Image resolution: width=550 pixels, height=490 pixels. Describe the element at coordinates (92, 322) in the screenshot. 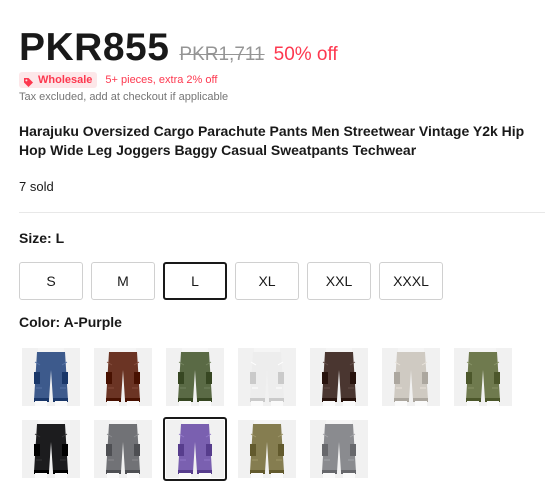

I see `color-selected-value: A-Purple` at that location.